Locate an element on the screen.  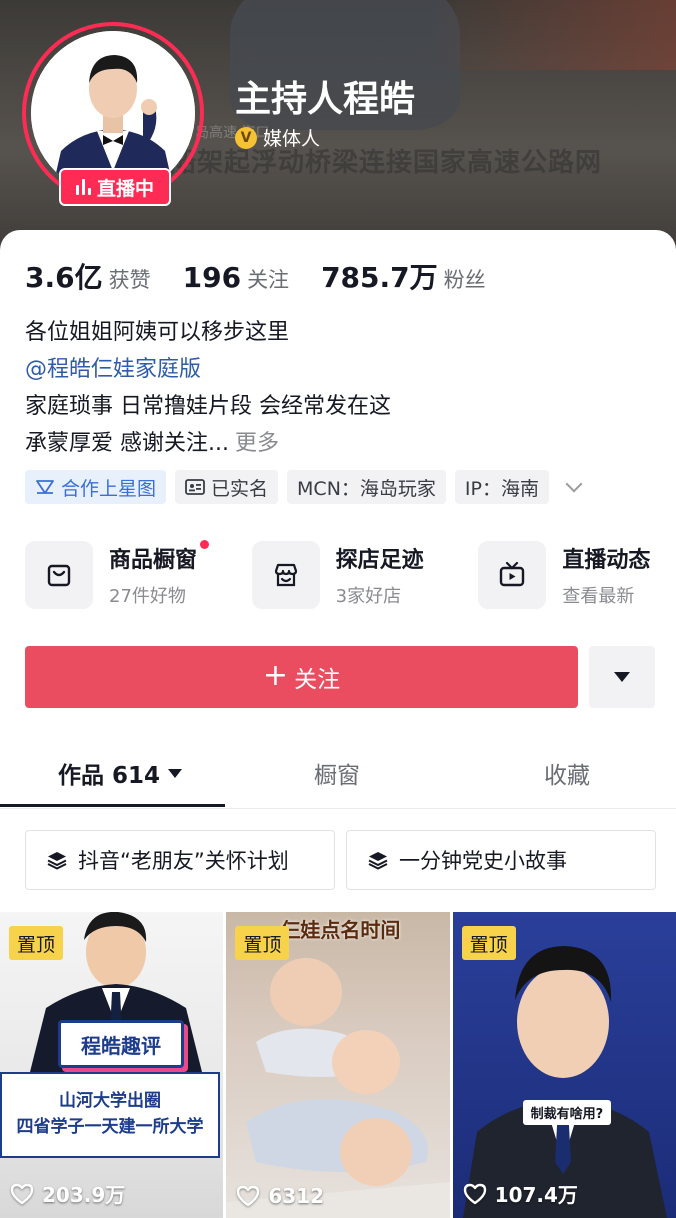
shop-window-title: 商品橱窗 is located at coordinates (153, 560).